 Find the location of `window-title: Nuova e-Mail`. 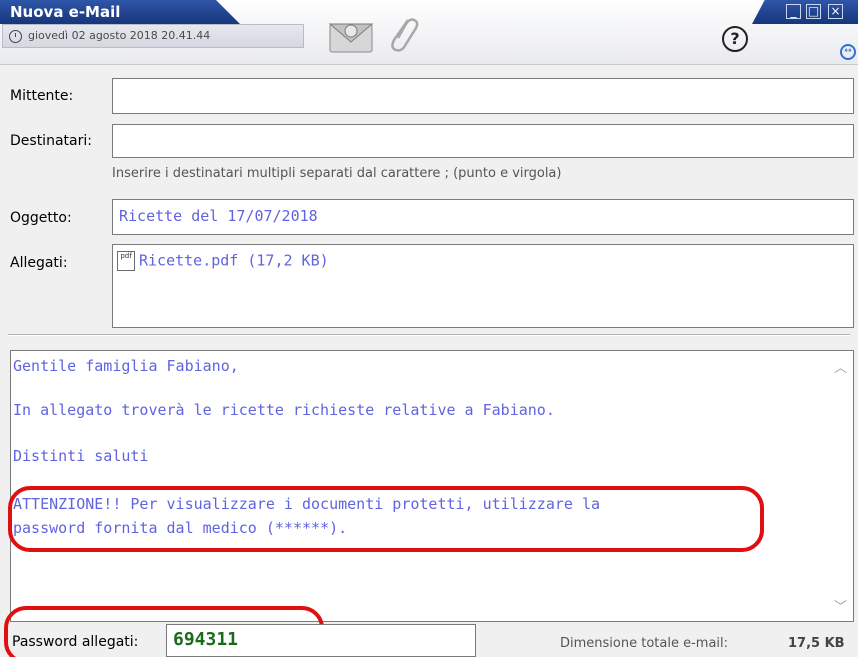

window-title: Nuova e-Mail is located at coordinates (65, 12).